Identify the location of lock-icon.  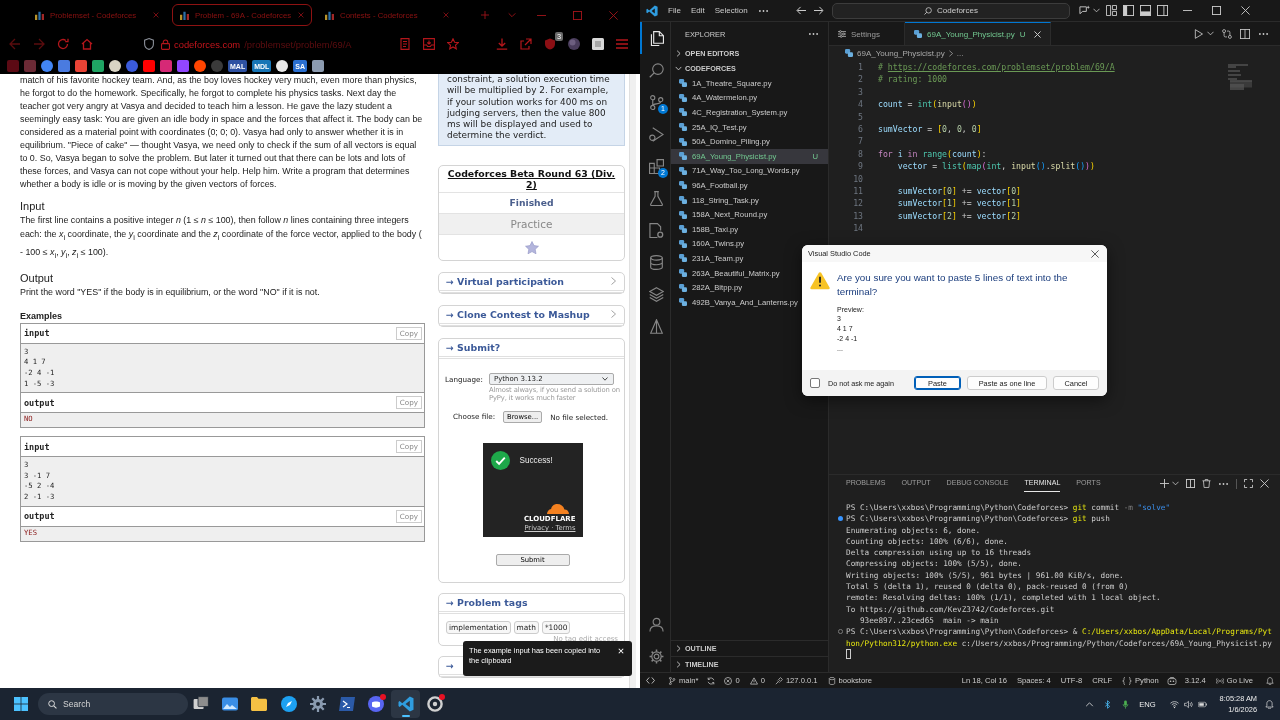
(165, 44).